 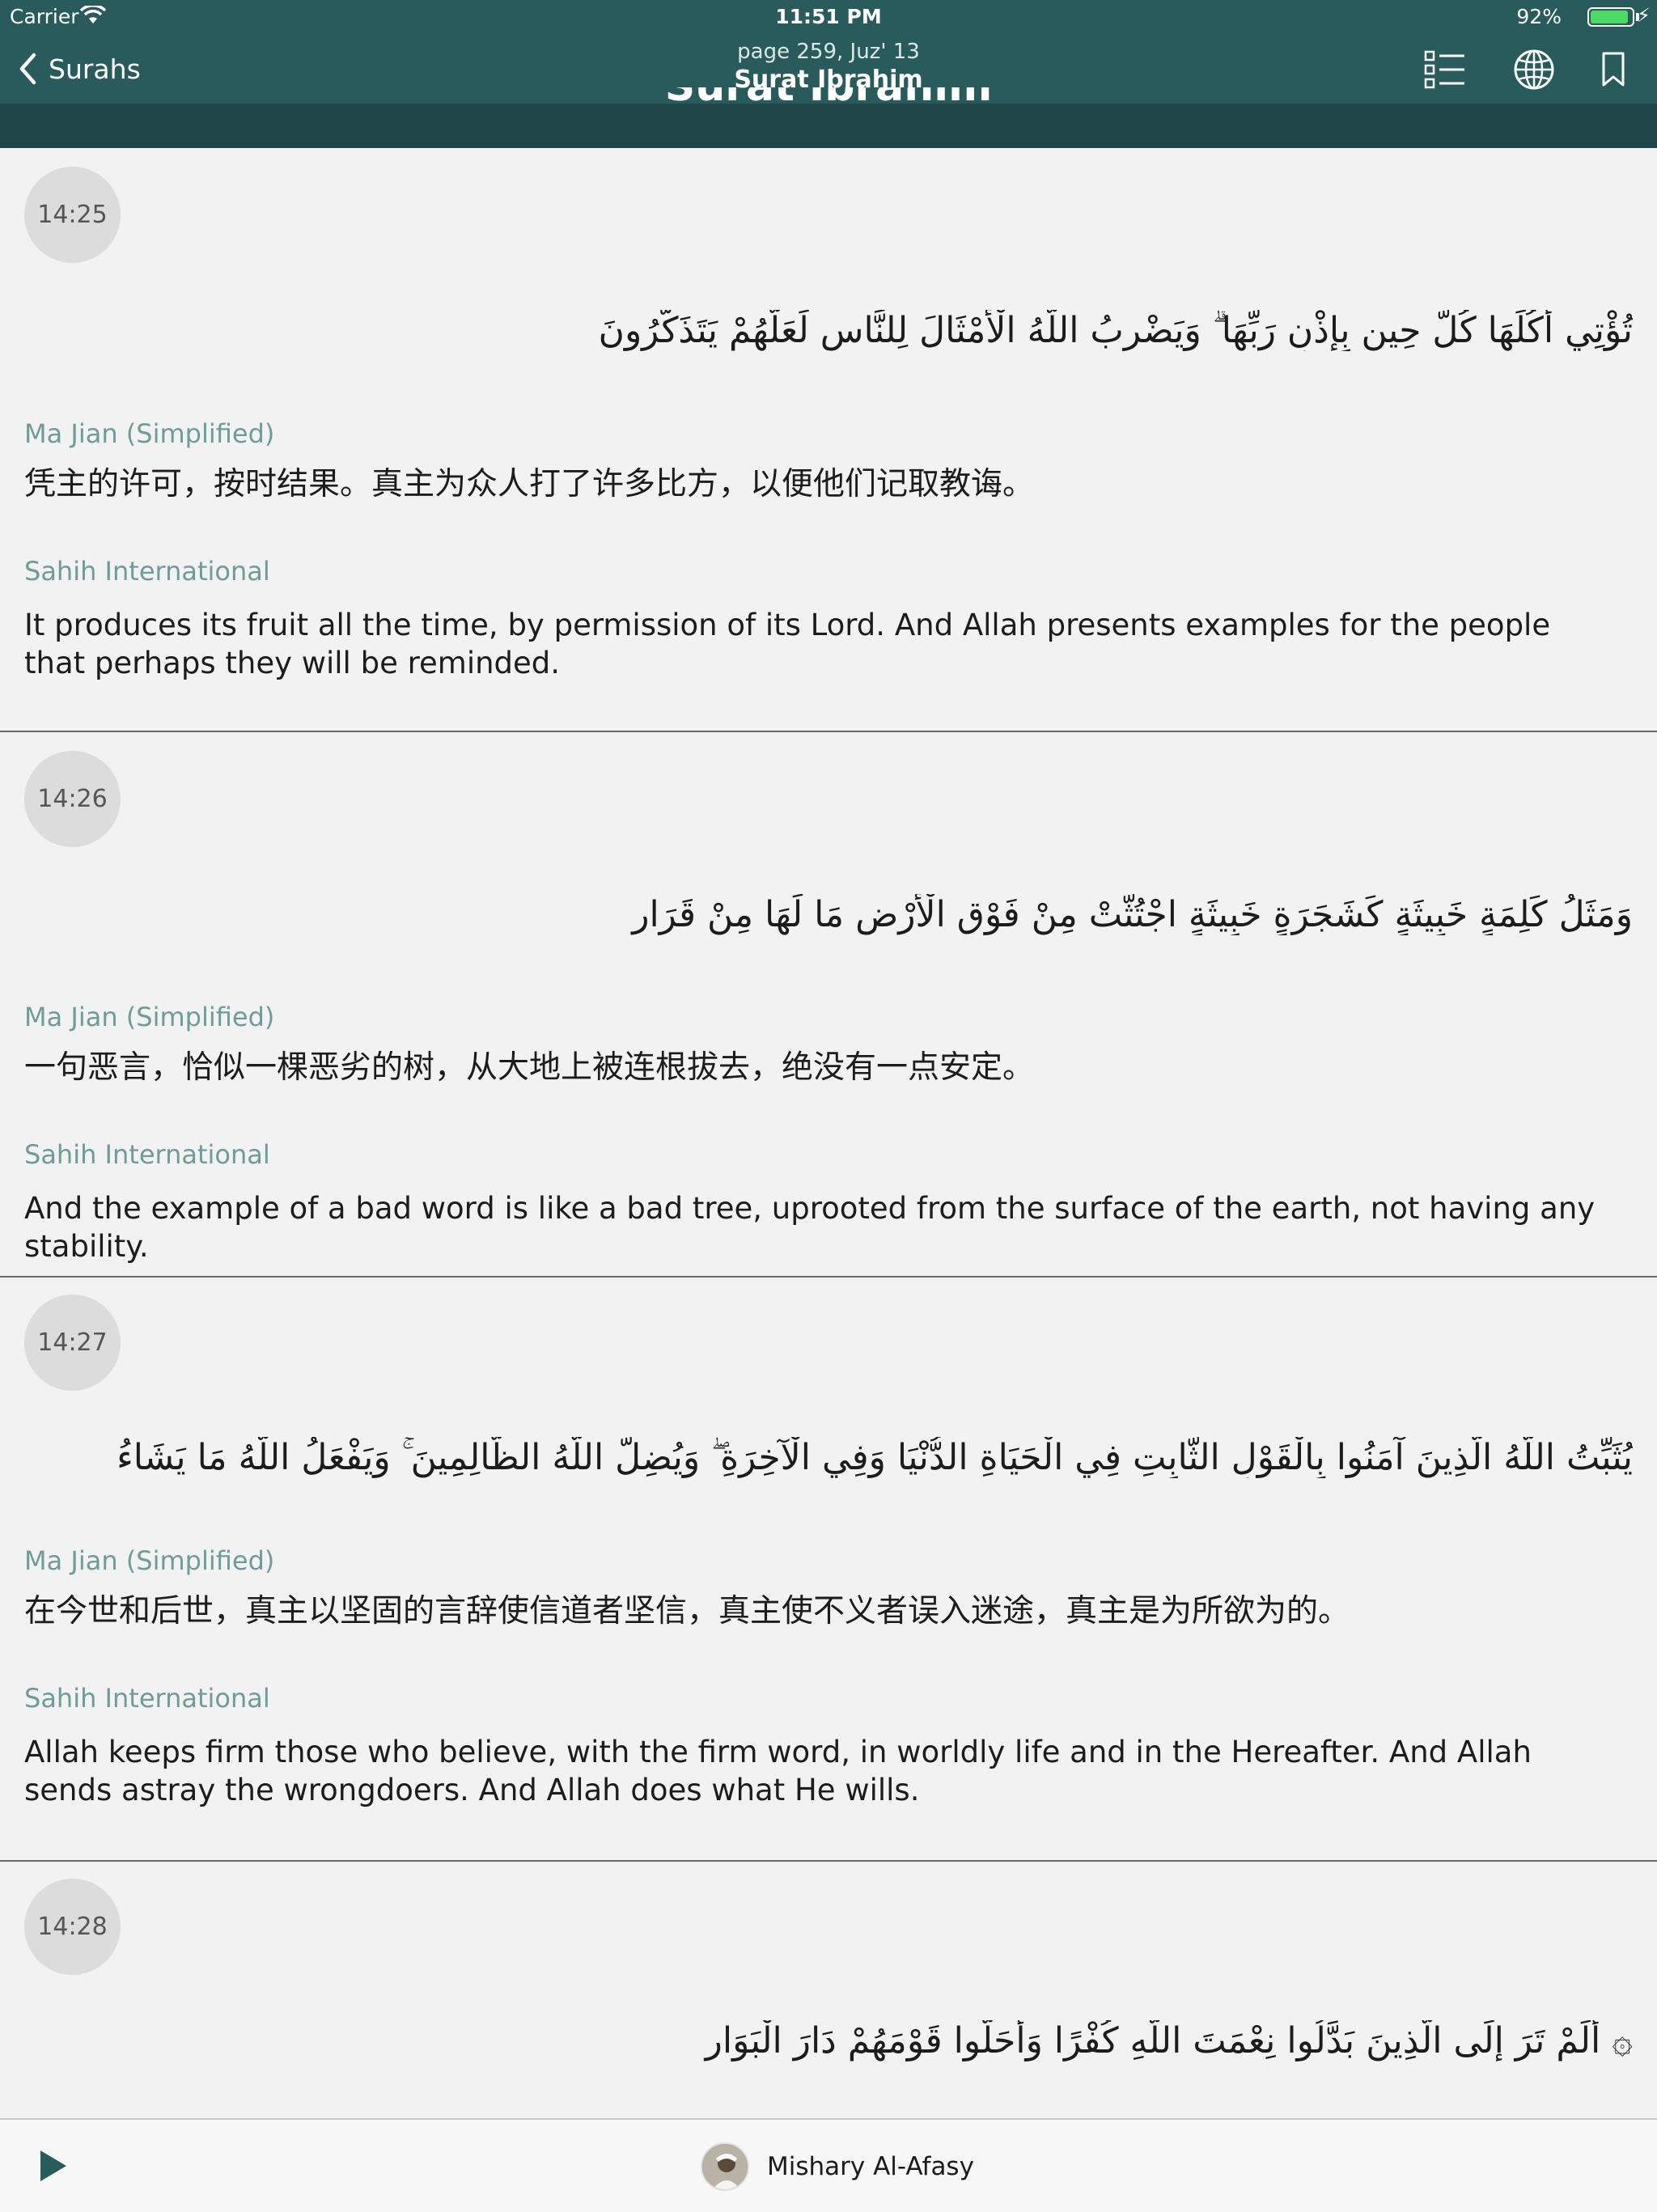 What do you see at coordinates (725, 2166) in the screenshot?
I see `reciter-avatar` at bounding box center [725, 2166].